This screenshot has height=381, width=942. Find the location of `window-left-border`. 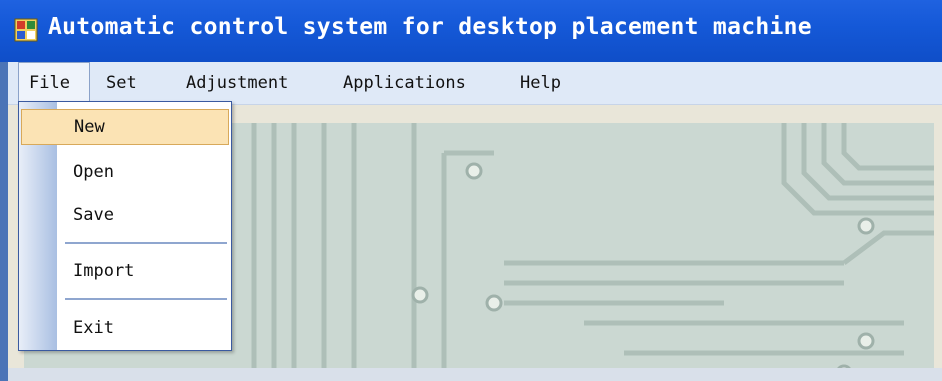

window-left-border is located at coordinates (4, 221).